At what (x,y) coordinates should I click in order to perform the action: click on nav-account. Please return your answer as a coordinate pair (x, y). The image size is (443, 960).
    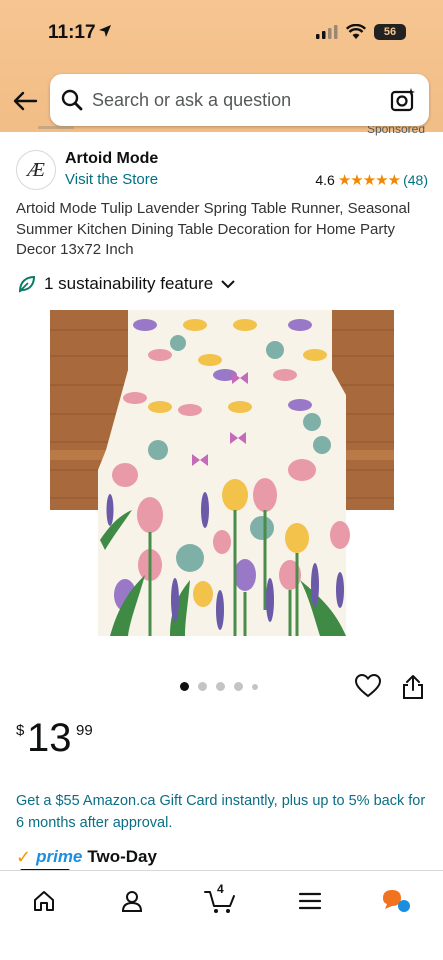
    Looking at the image, I should click on (132, 901).